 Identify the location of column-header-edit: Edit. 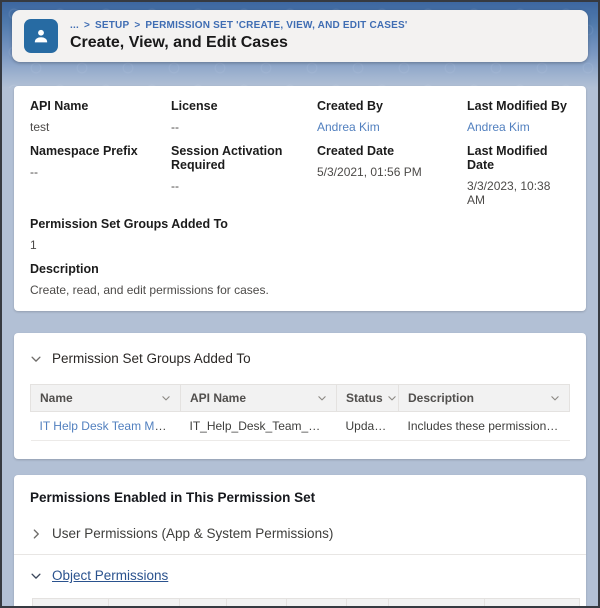
(367, 602).